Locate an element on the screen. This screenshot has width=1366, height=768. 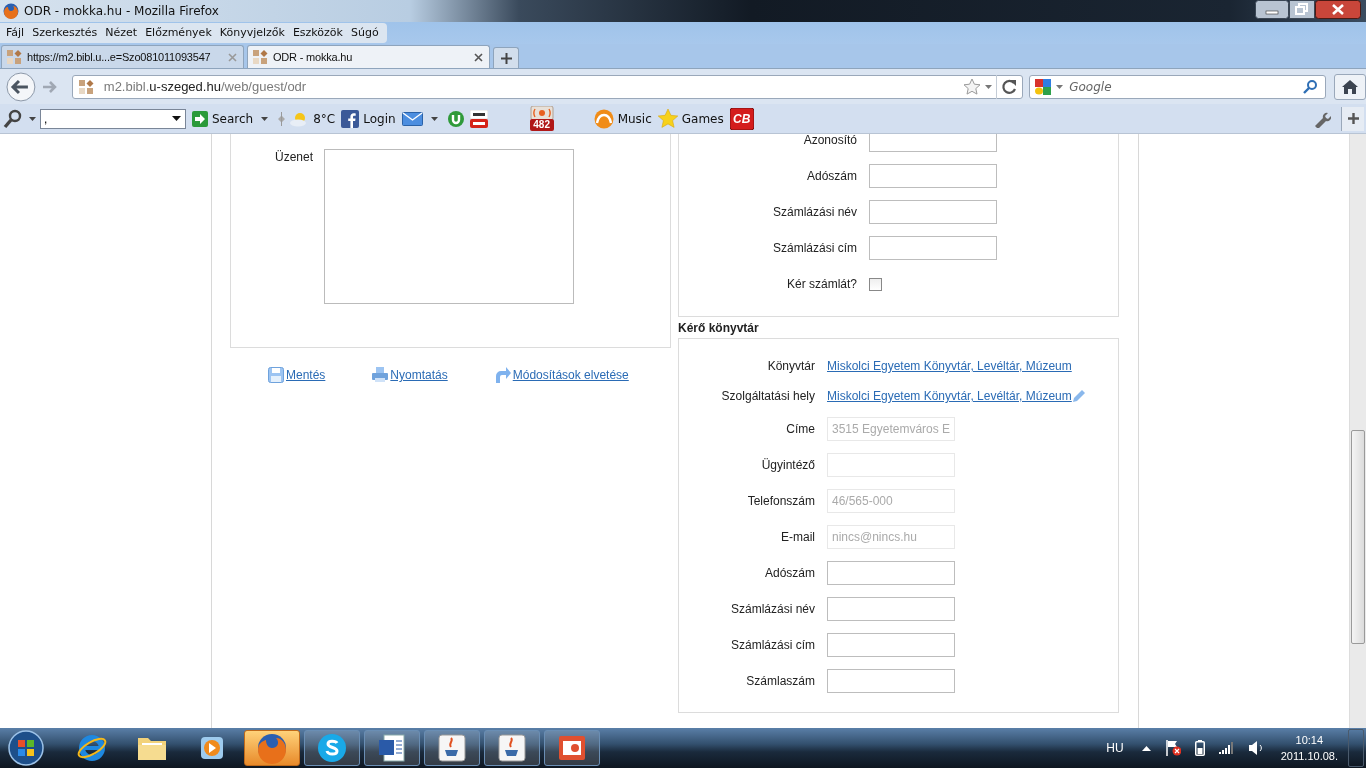
field-label: Könyvtár is located at coordinates (790, 366).